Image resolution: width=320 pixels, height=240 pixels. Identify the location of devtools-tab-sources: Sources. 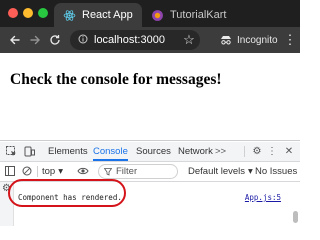
(153, 151).